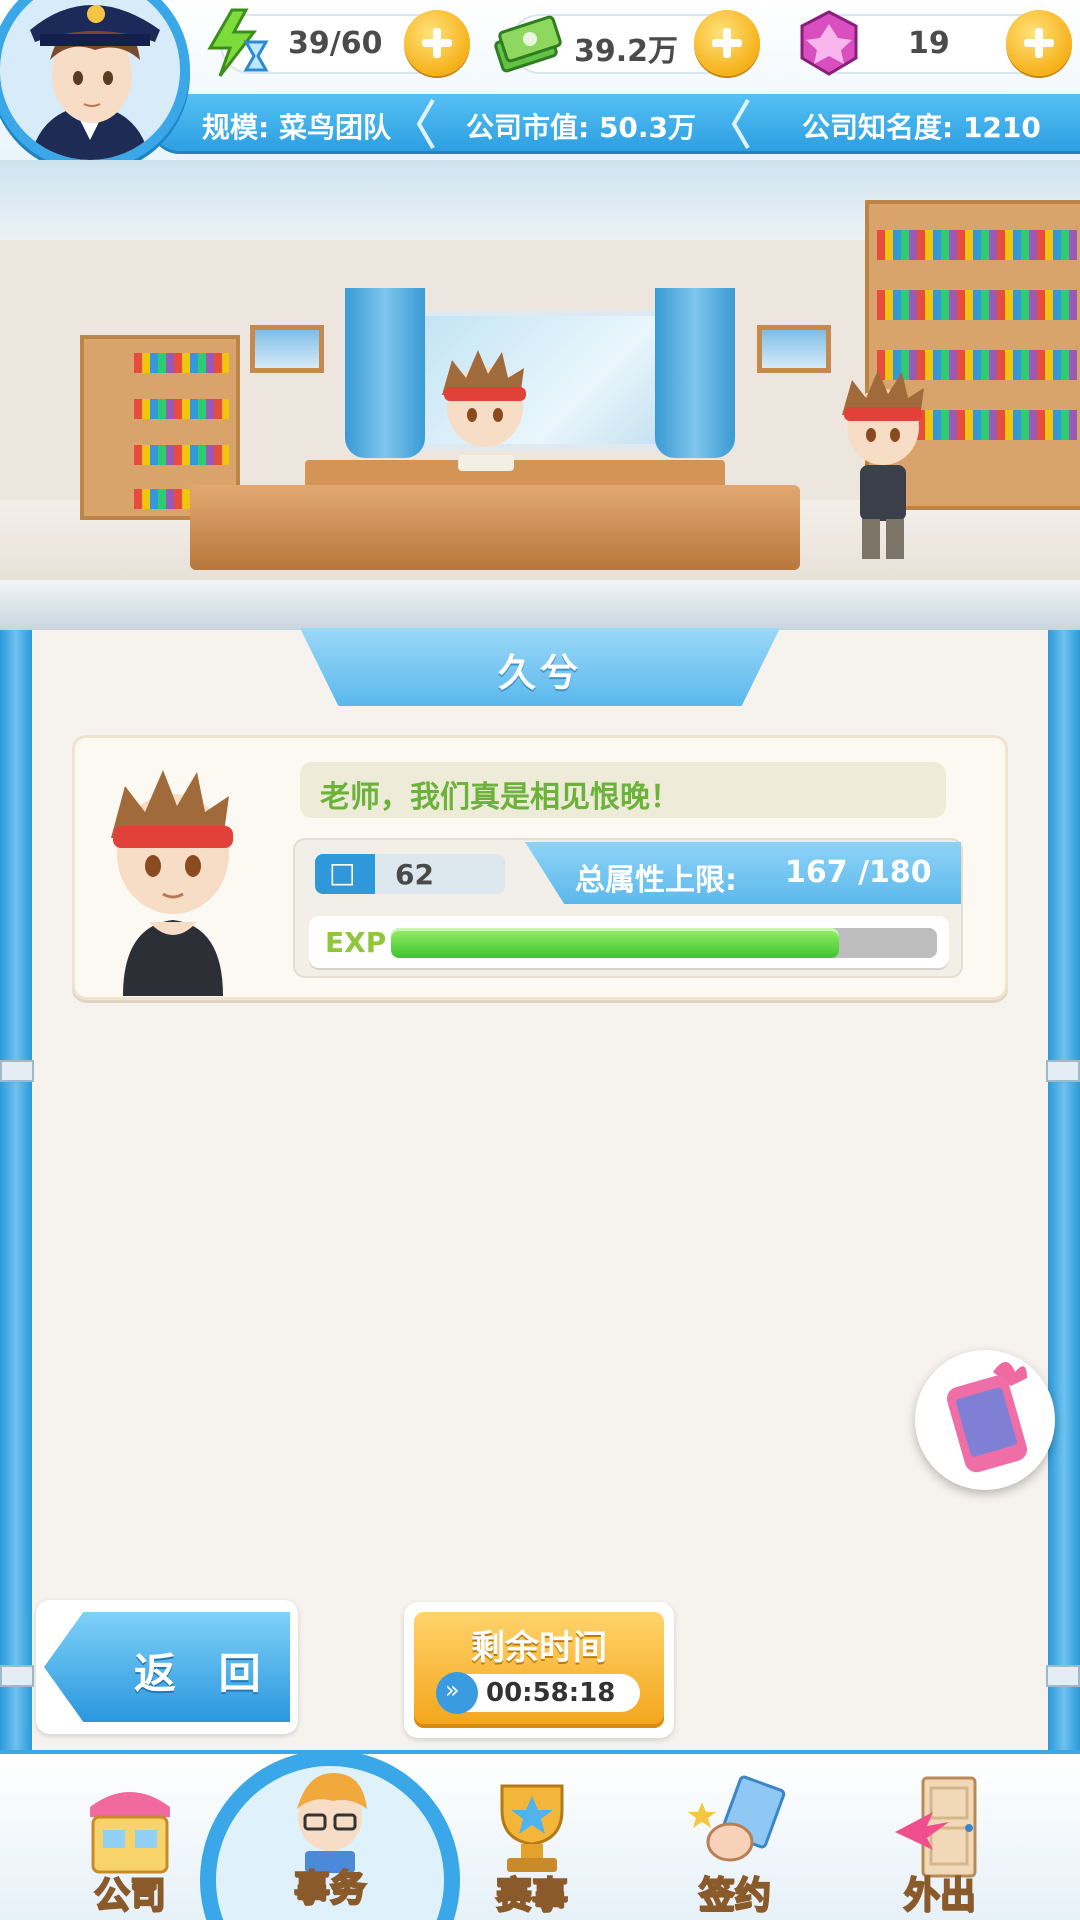 Image resolution: width=1080 pixels, height=1920 pixels. Describe the element at coordinates (532, 1895) in the screenshot. I see `nav-label-events: 赛事` at that location.